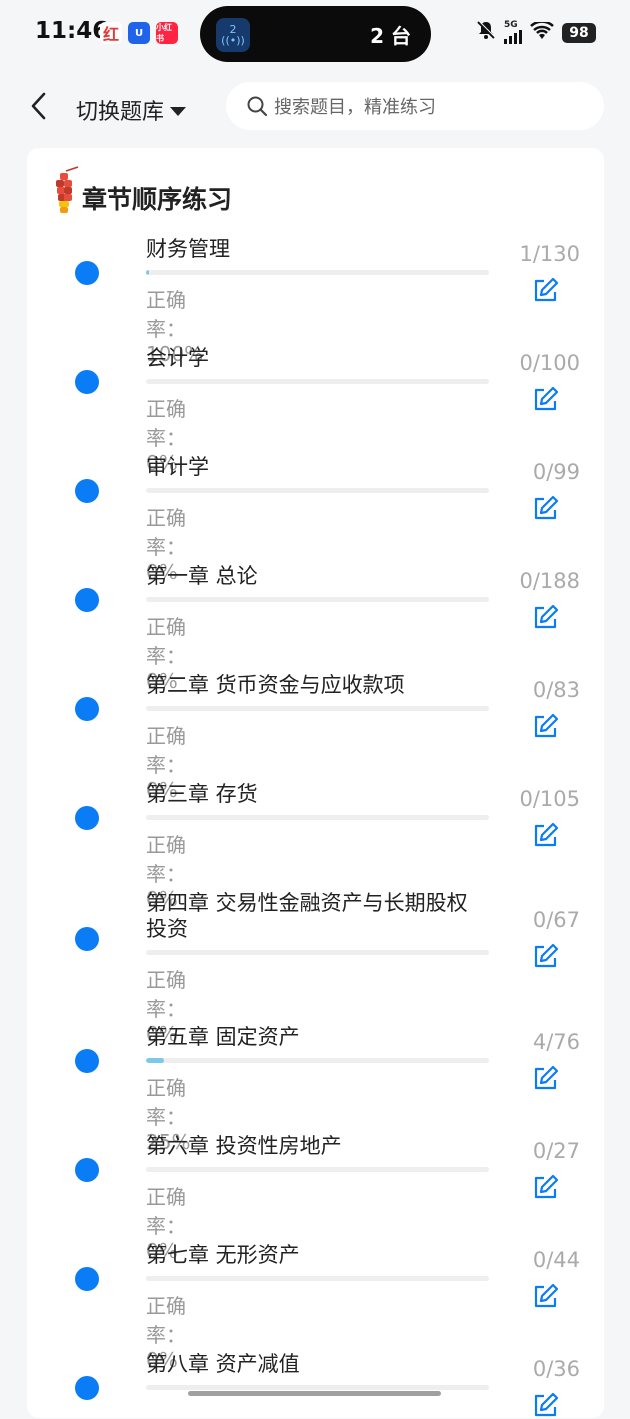 Image resolution: width=630 pixels, height=1419 pixels. What do you see at coordinates (233, 40) in the screenshot?
I see `broadcast-waves-icon: ((•))` at bounding box center [233, 40].